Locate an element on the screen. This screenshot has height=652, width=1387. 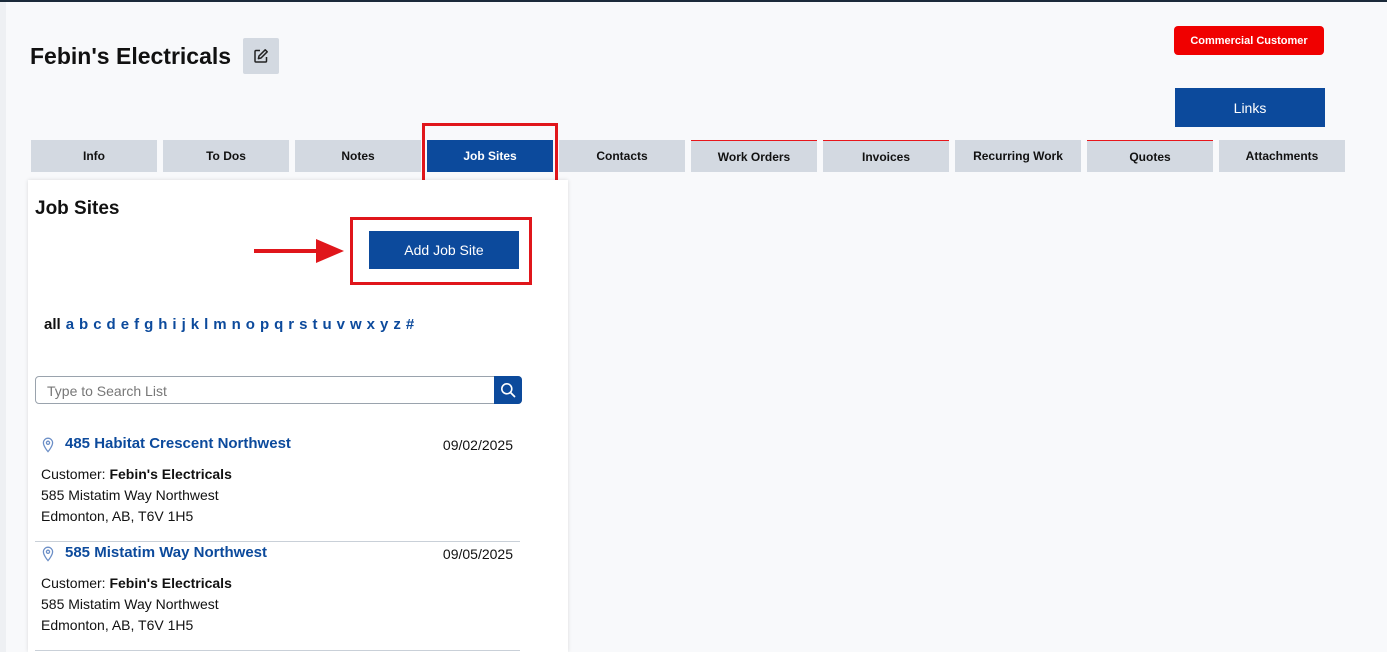
alpha-letter: z is located at coordinates (397, 324).